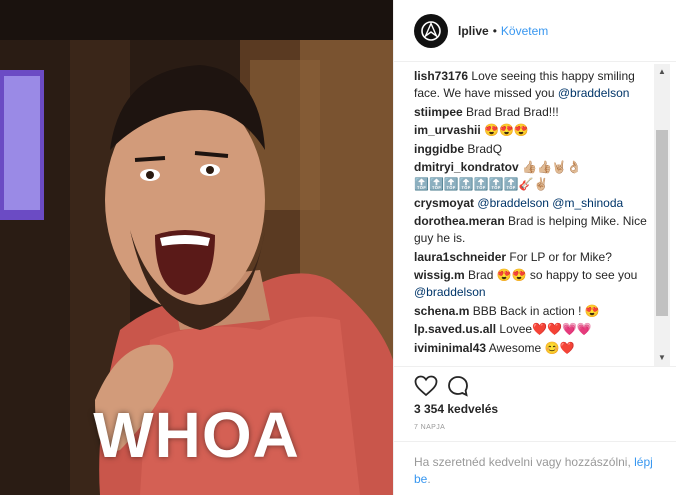  What do you see at coordinates (429, 479) in the screenshot?
I see `login-prompt-suffix: .` at bounding box center [429, 479].